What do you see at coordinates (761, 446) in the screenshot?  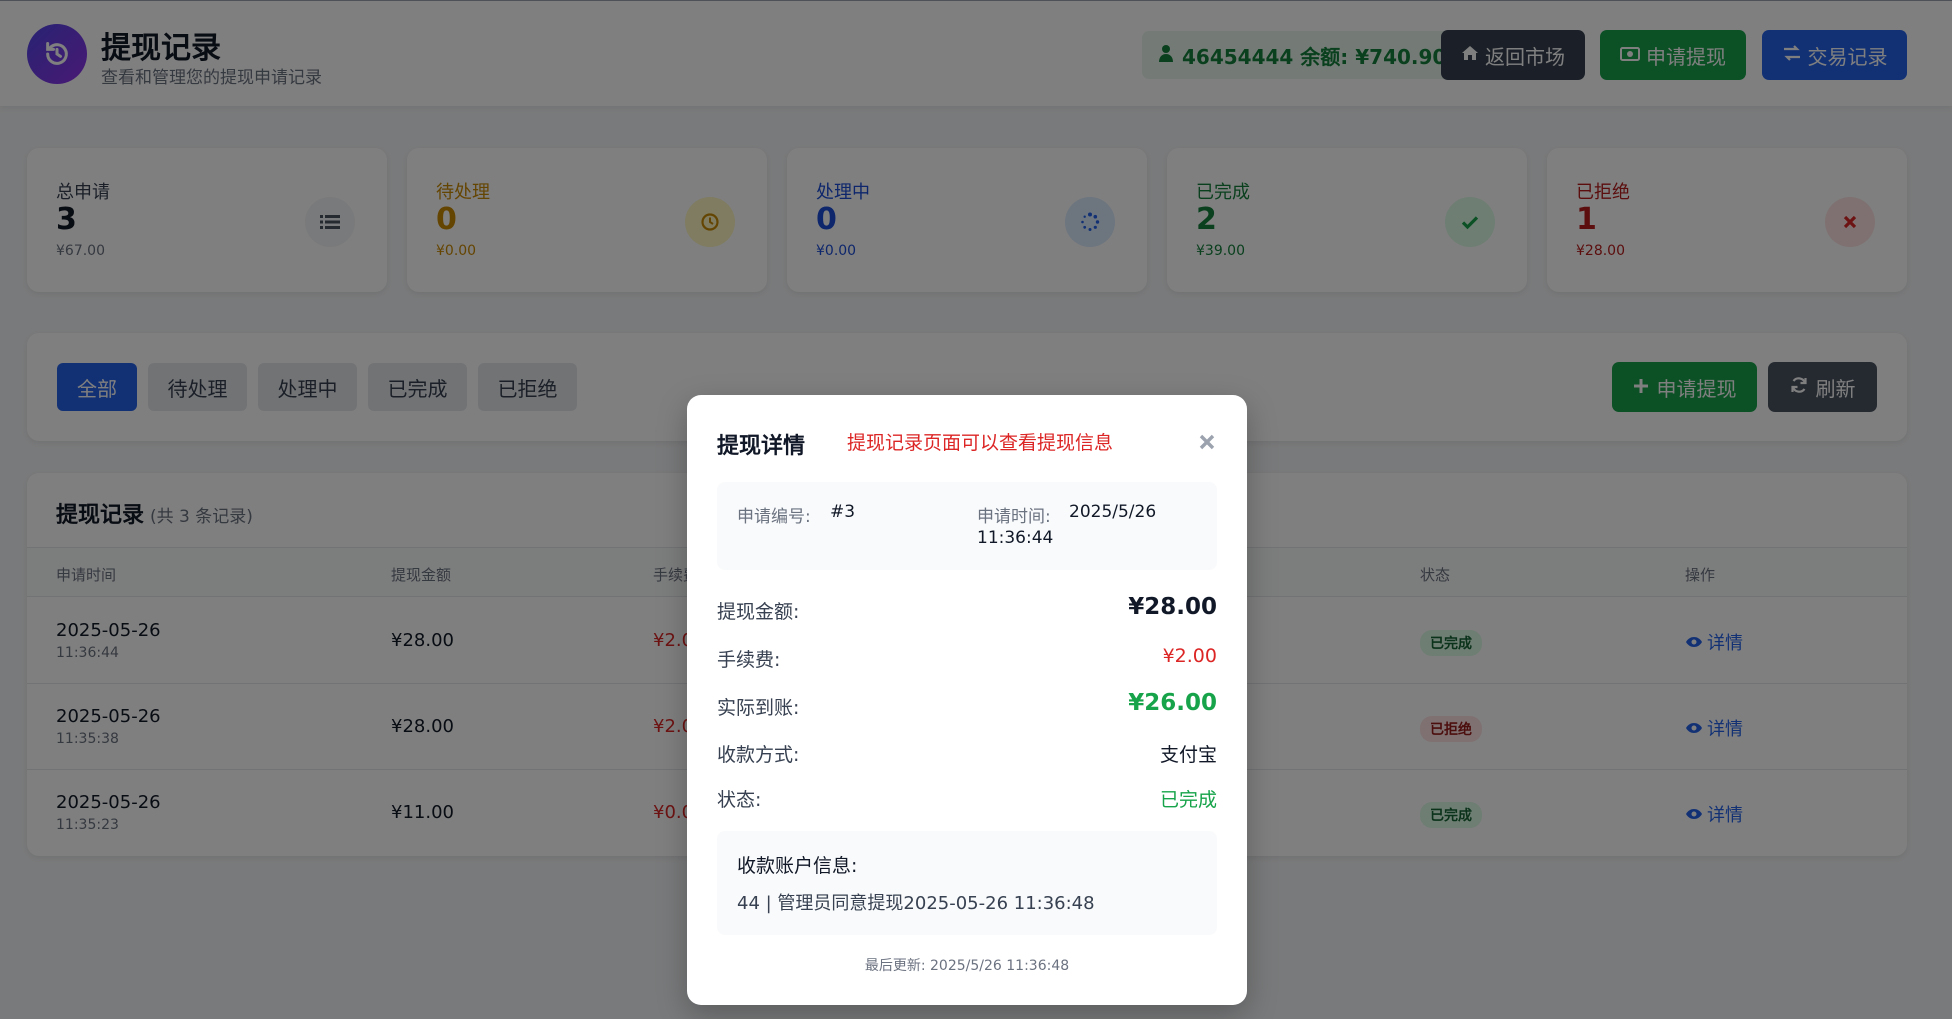 I see `modal-title: 提现详情` at bounding box center [761, 446].